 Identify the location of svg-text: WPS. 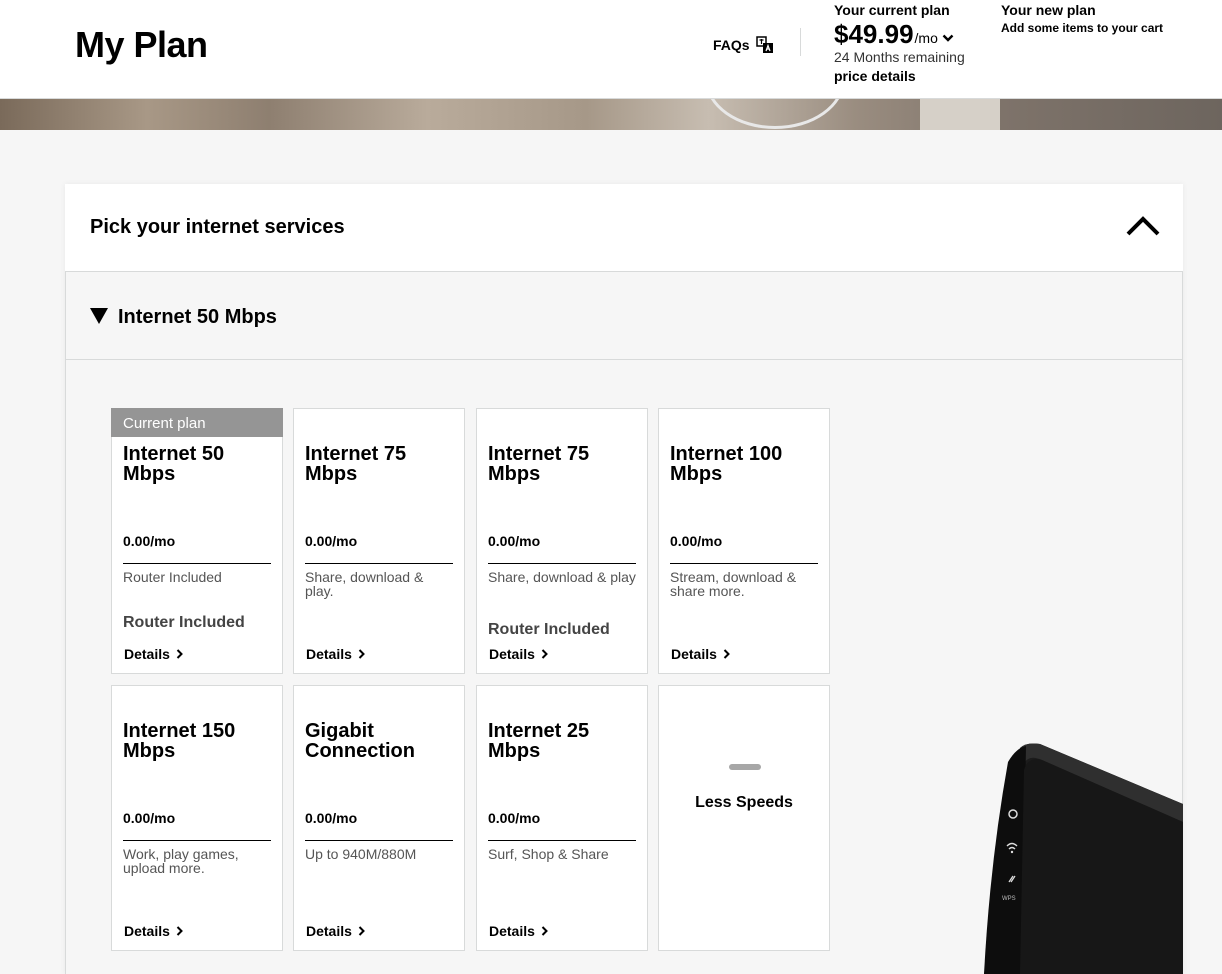
(1009, 899).